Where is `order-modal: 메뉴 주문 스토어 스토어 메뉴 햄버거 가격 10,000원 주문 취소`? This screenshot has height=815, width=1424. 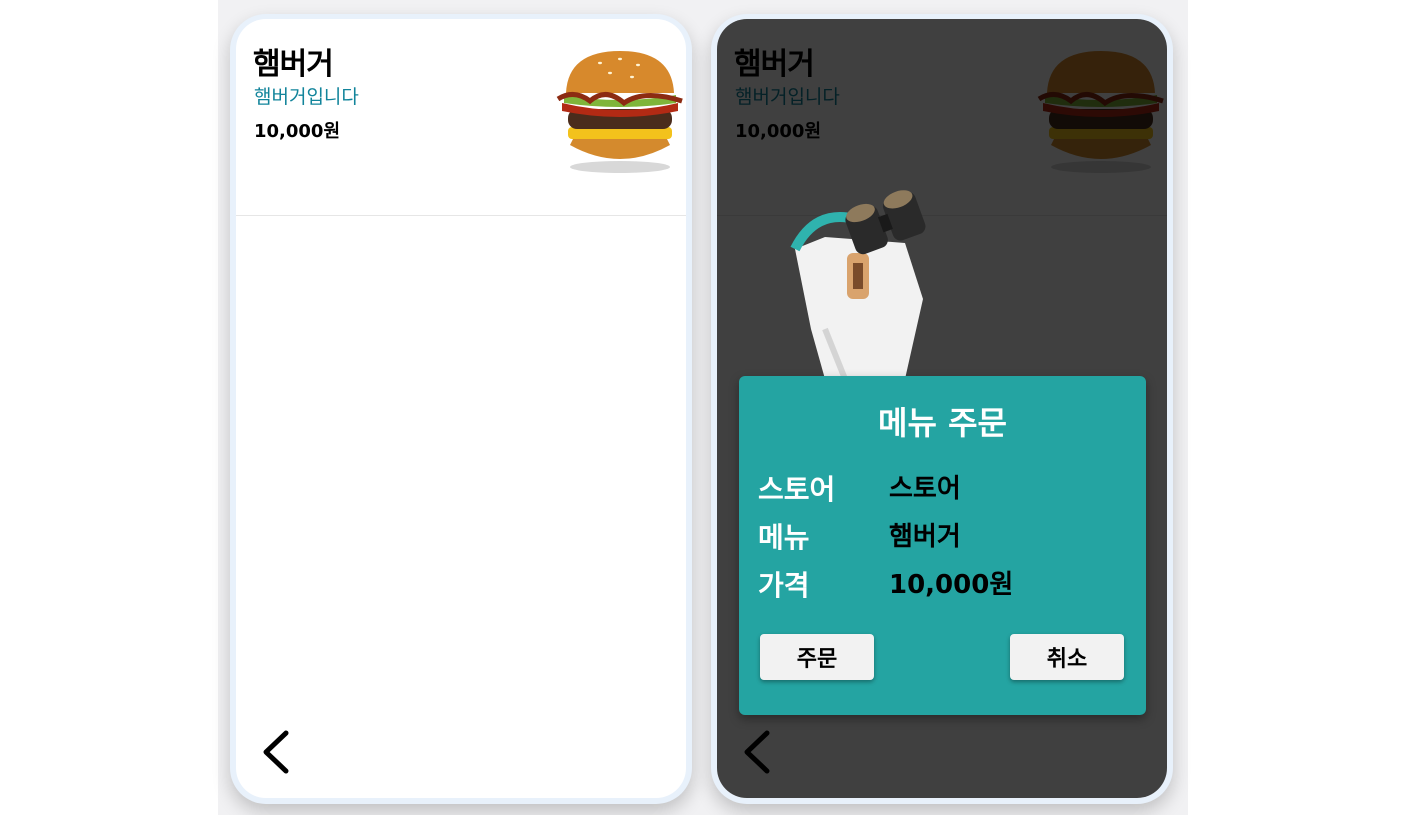
order-modal: 메뉴 주문 스토어 스토어 메뉴 햄버거 가격 10,000원 주문 취소 is located at coordinates (942, 545).